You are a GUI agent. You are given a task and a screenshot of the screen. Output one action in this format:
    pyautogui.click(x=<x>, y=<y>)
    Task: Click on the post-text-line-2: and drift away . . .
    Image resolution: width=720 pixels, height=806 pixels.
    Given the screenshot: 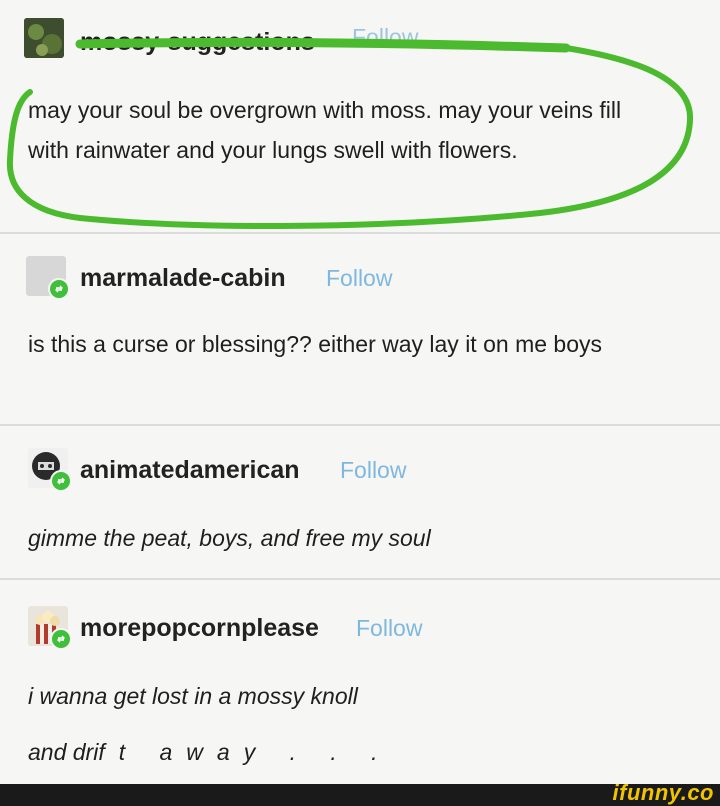 What is the action you would take?
    pyautogui.click(x=348, y=752)
    